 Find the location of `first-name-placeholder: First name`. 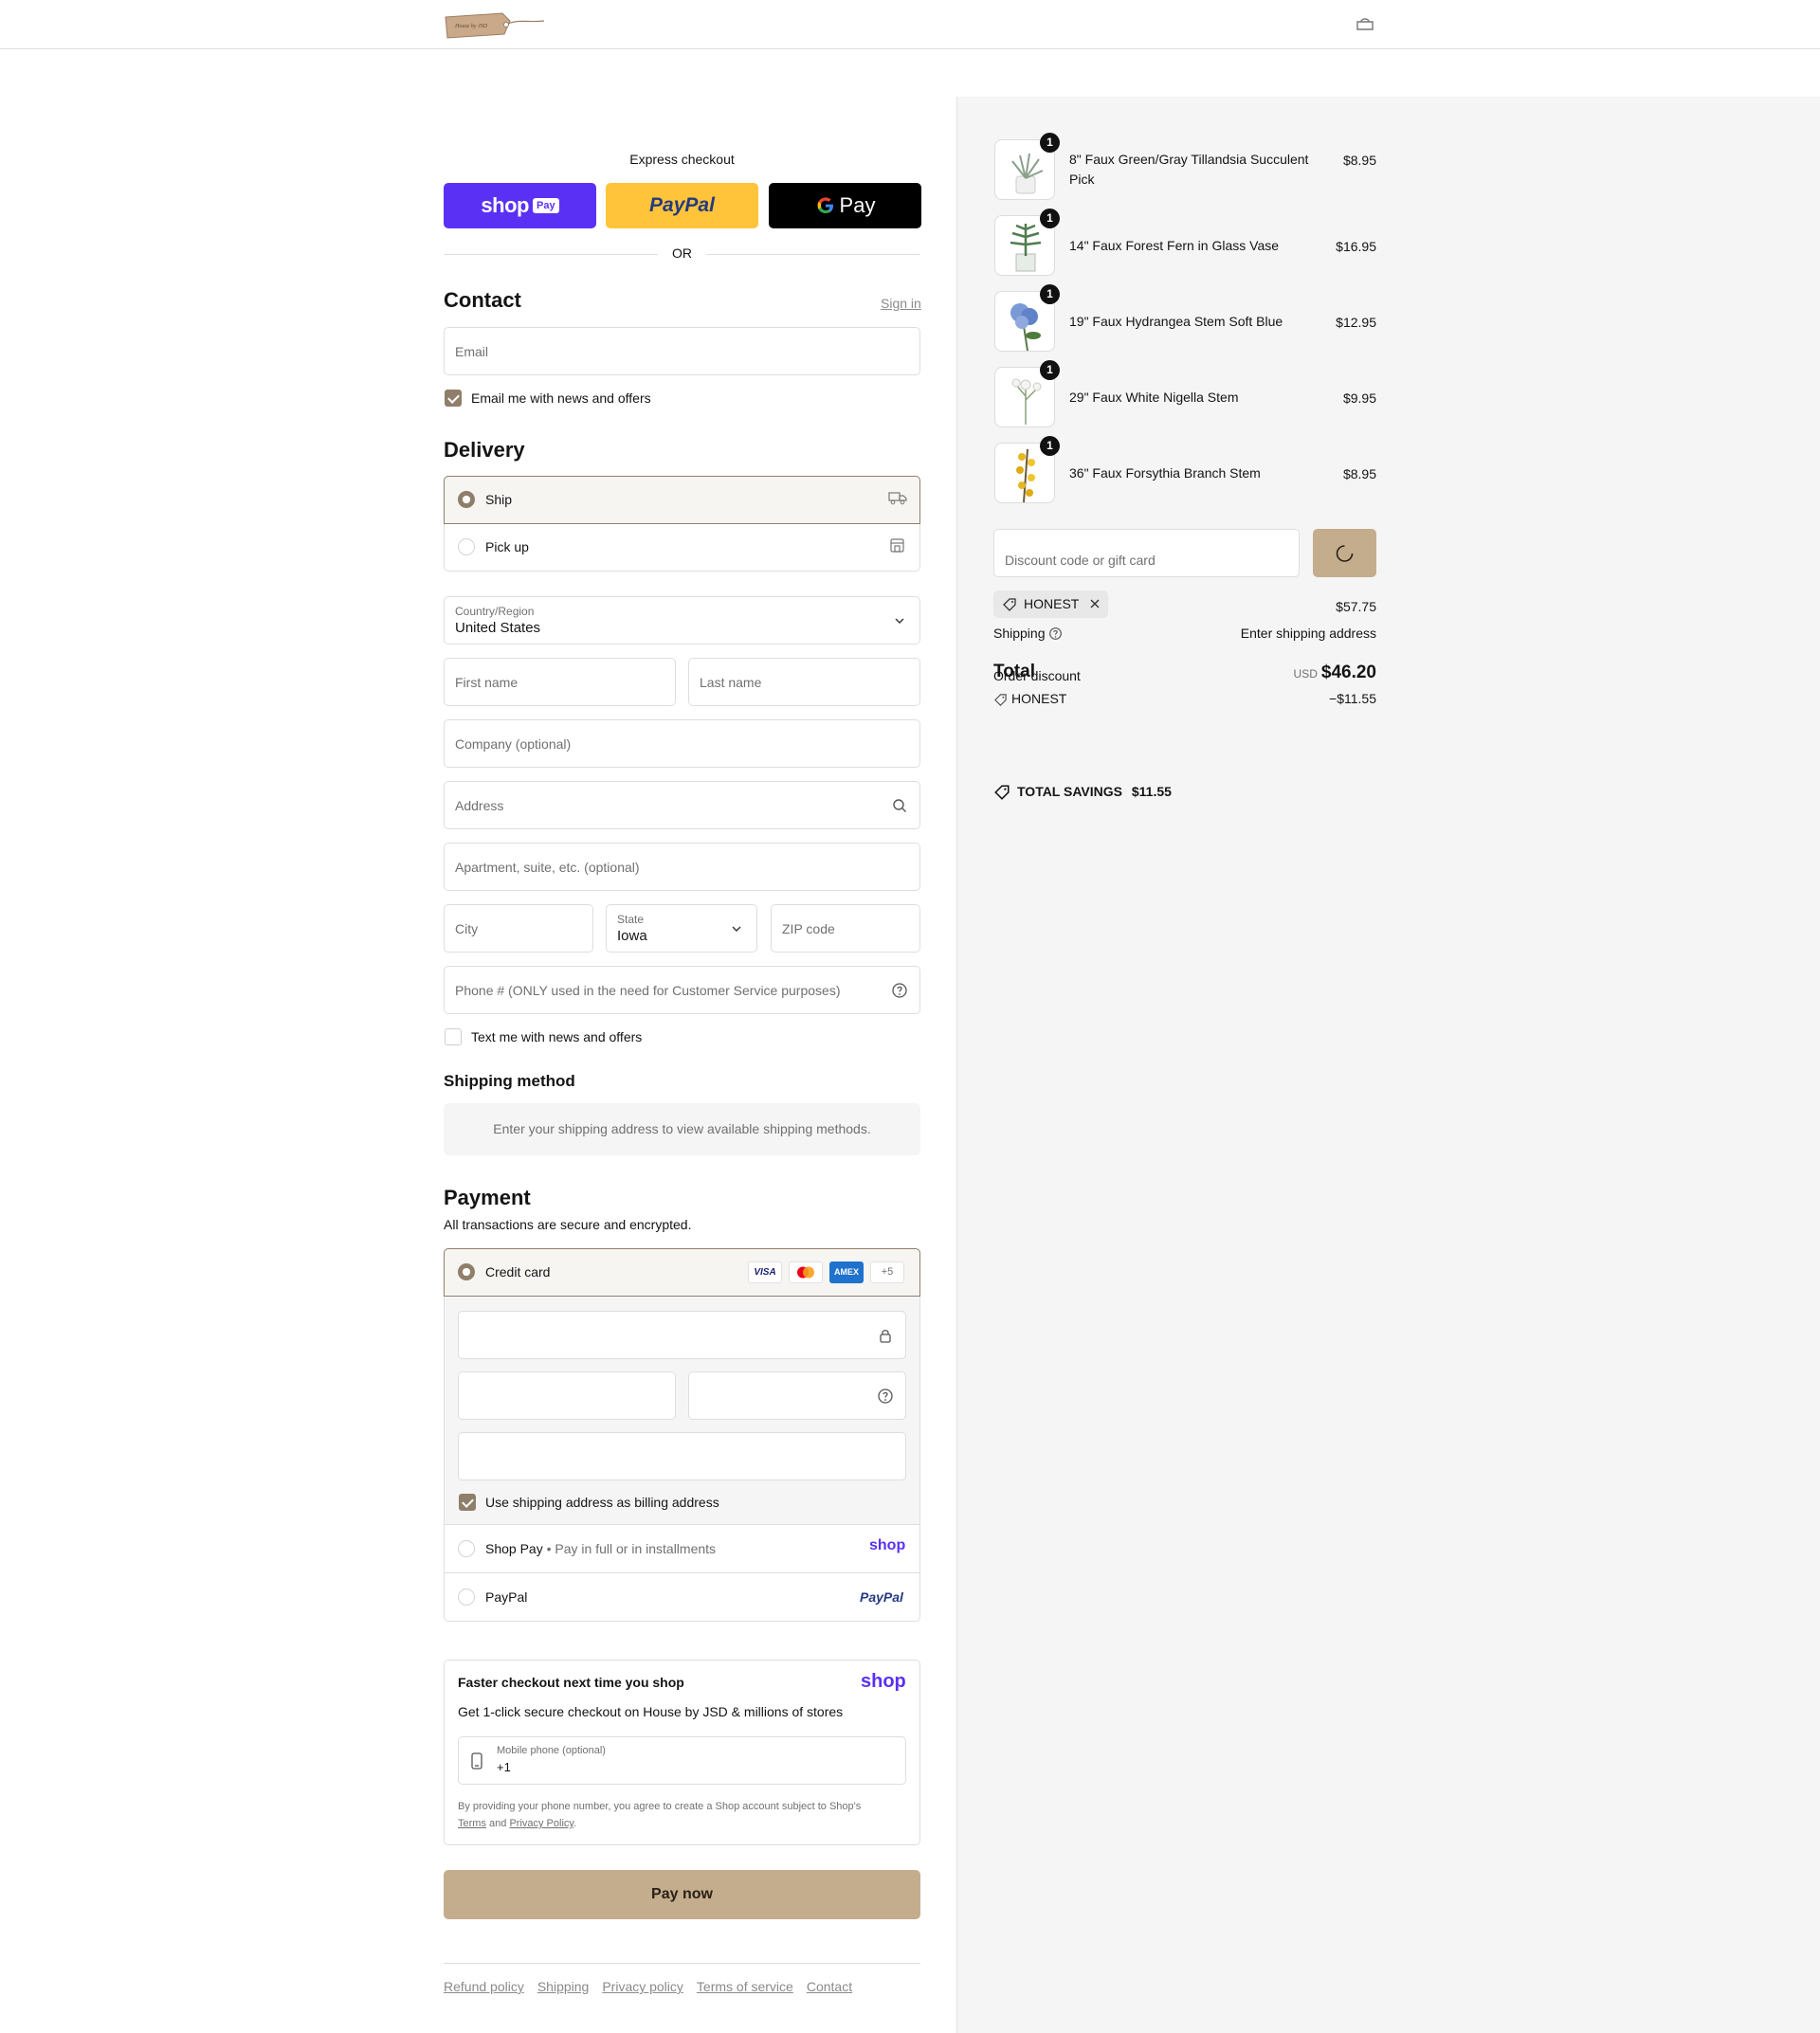

first-name-placeholder: First name is located at coordinates (487, 682).